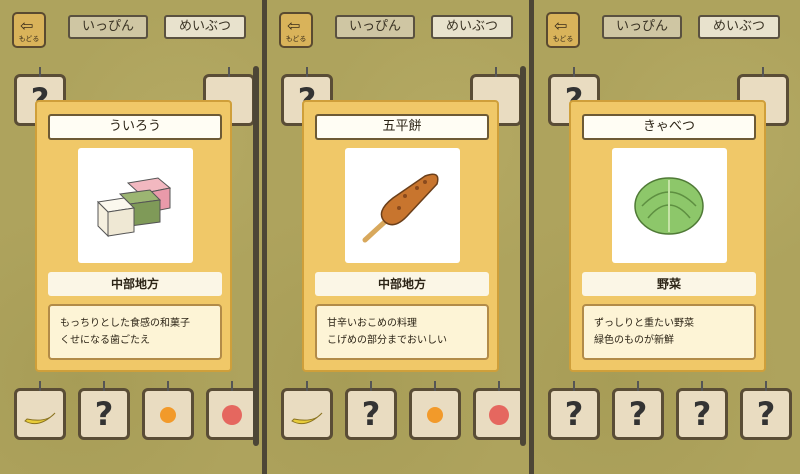 The image size is (800, 474). Describe the element at coordinates (669, 284) in the screenshot. I see `item-region: 野菜` at that location.